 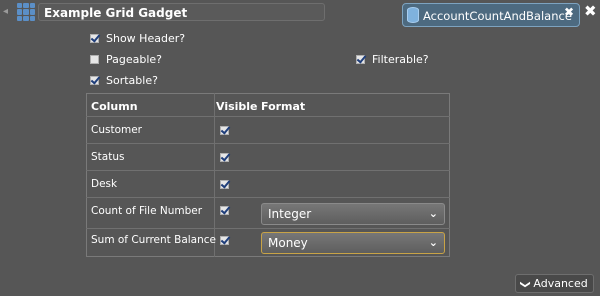 What do you see at coordinates (94, 38) in the screenshot?
I see `show-header-checkbox` at bounding box center [94, 38].